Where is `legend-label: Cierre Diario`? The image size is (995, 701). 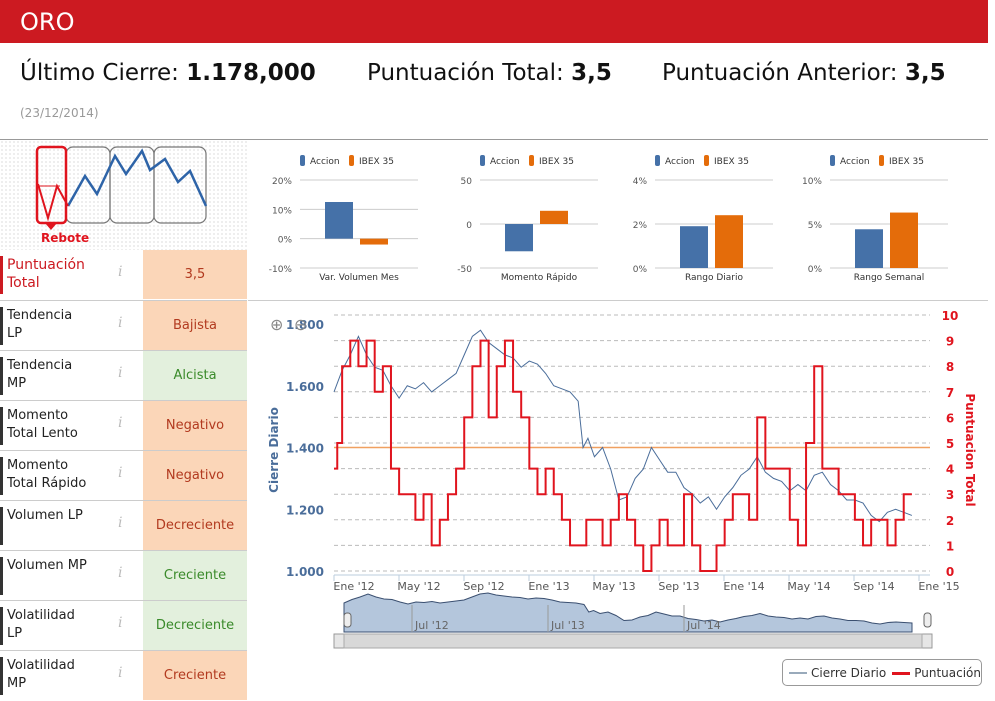
legend-label: Cierre Diario is located at coordinates (849, 672).